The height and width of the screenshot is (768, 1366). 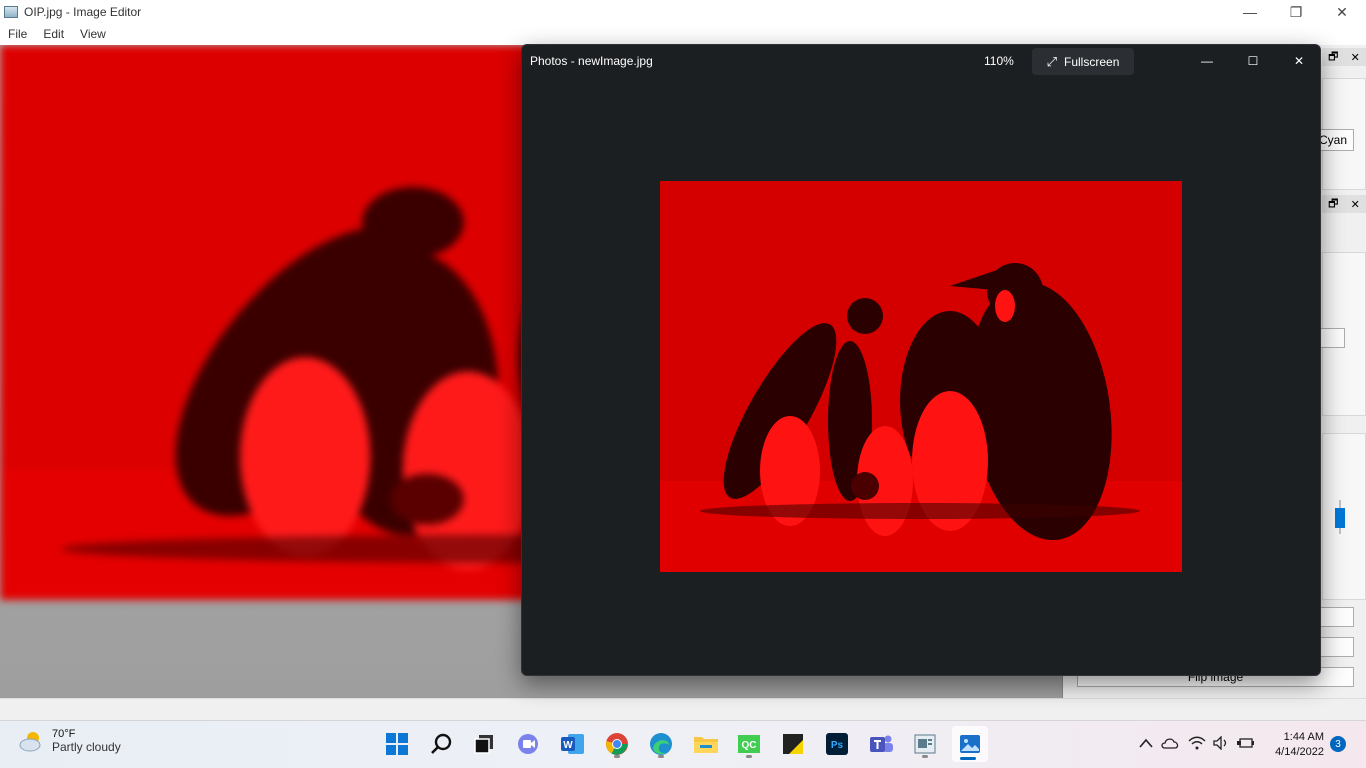 What do you see at coordinates (441, 744) in the screenshot?
I see `search-icon` at bounding box center [441, 744].